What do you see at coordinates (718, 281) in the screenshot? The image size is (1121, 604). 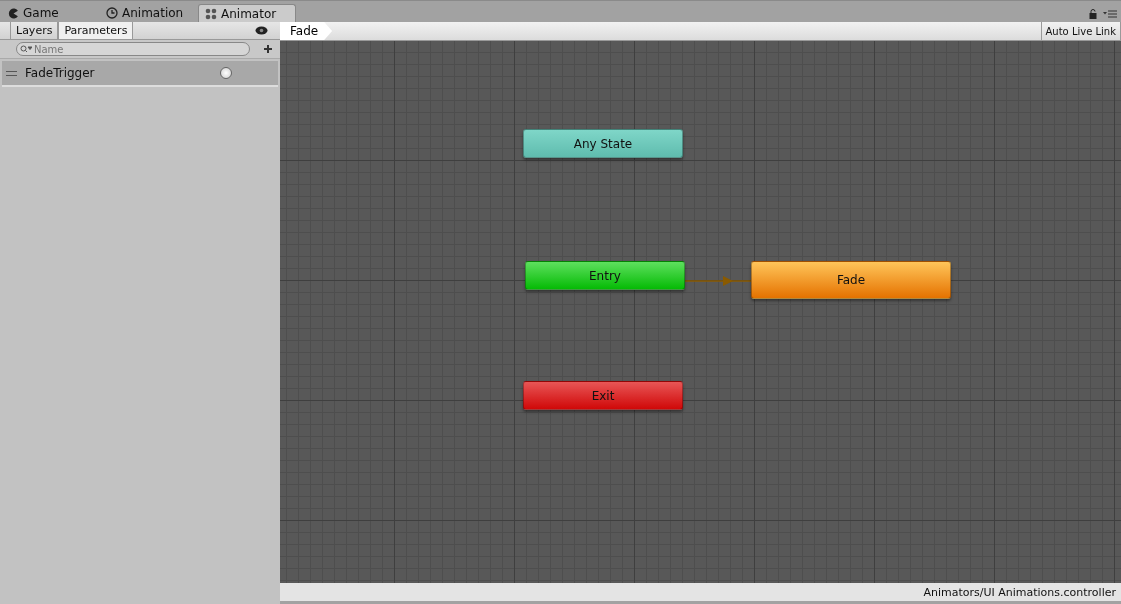 I see `transition-arrow` at bounding box center [718, 281].